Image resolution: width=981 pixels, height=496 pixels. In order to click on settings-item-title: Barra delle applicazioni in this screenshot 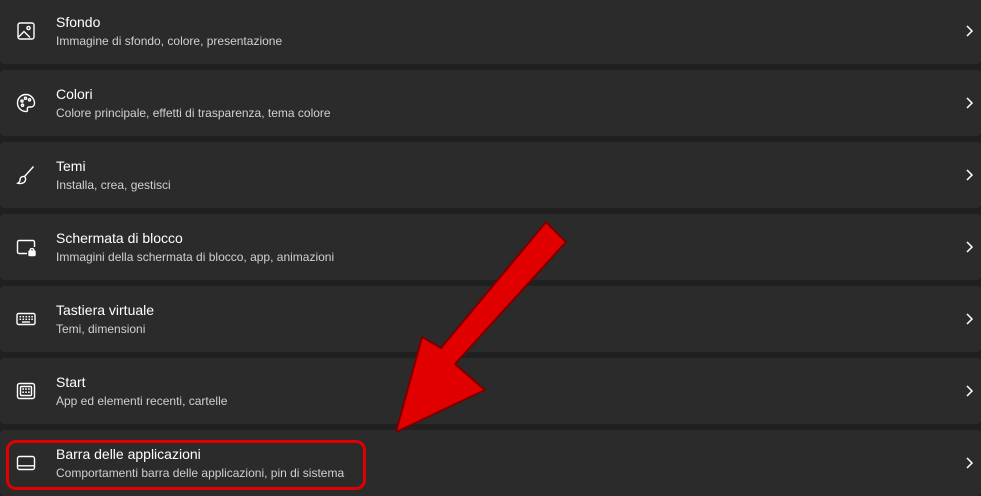, I will do `click(128, 454)`.